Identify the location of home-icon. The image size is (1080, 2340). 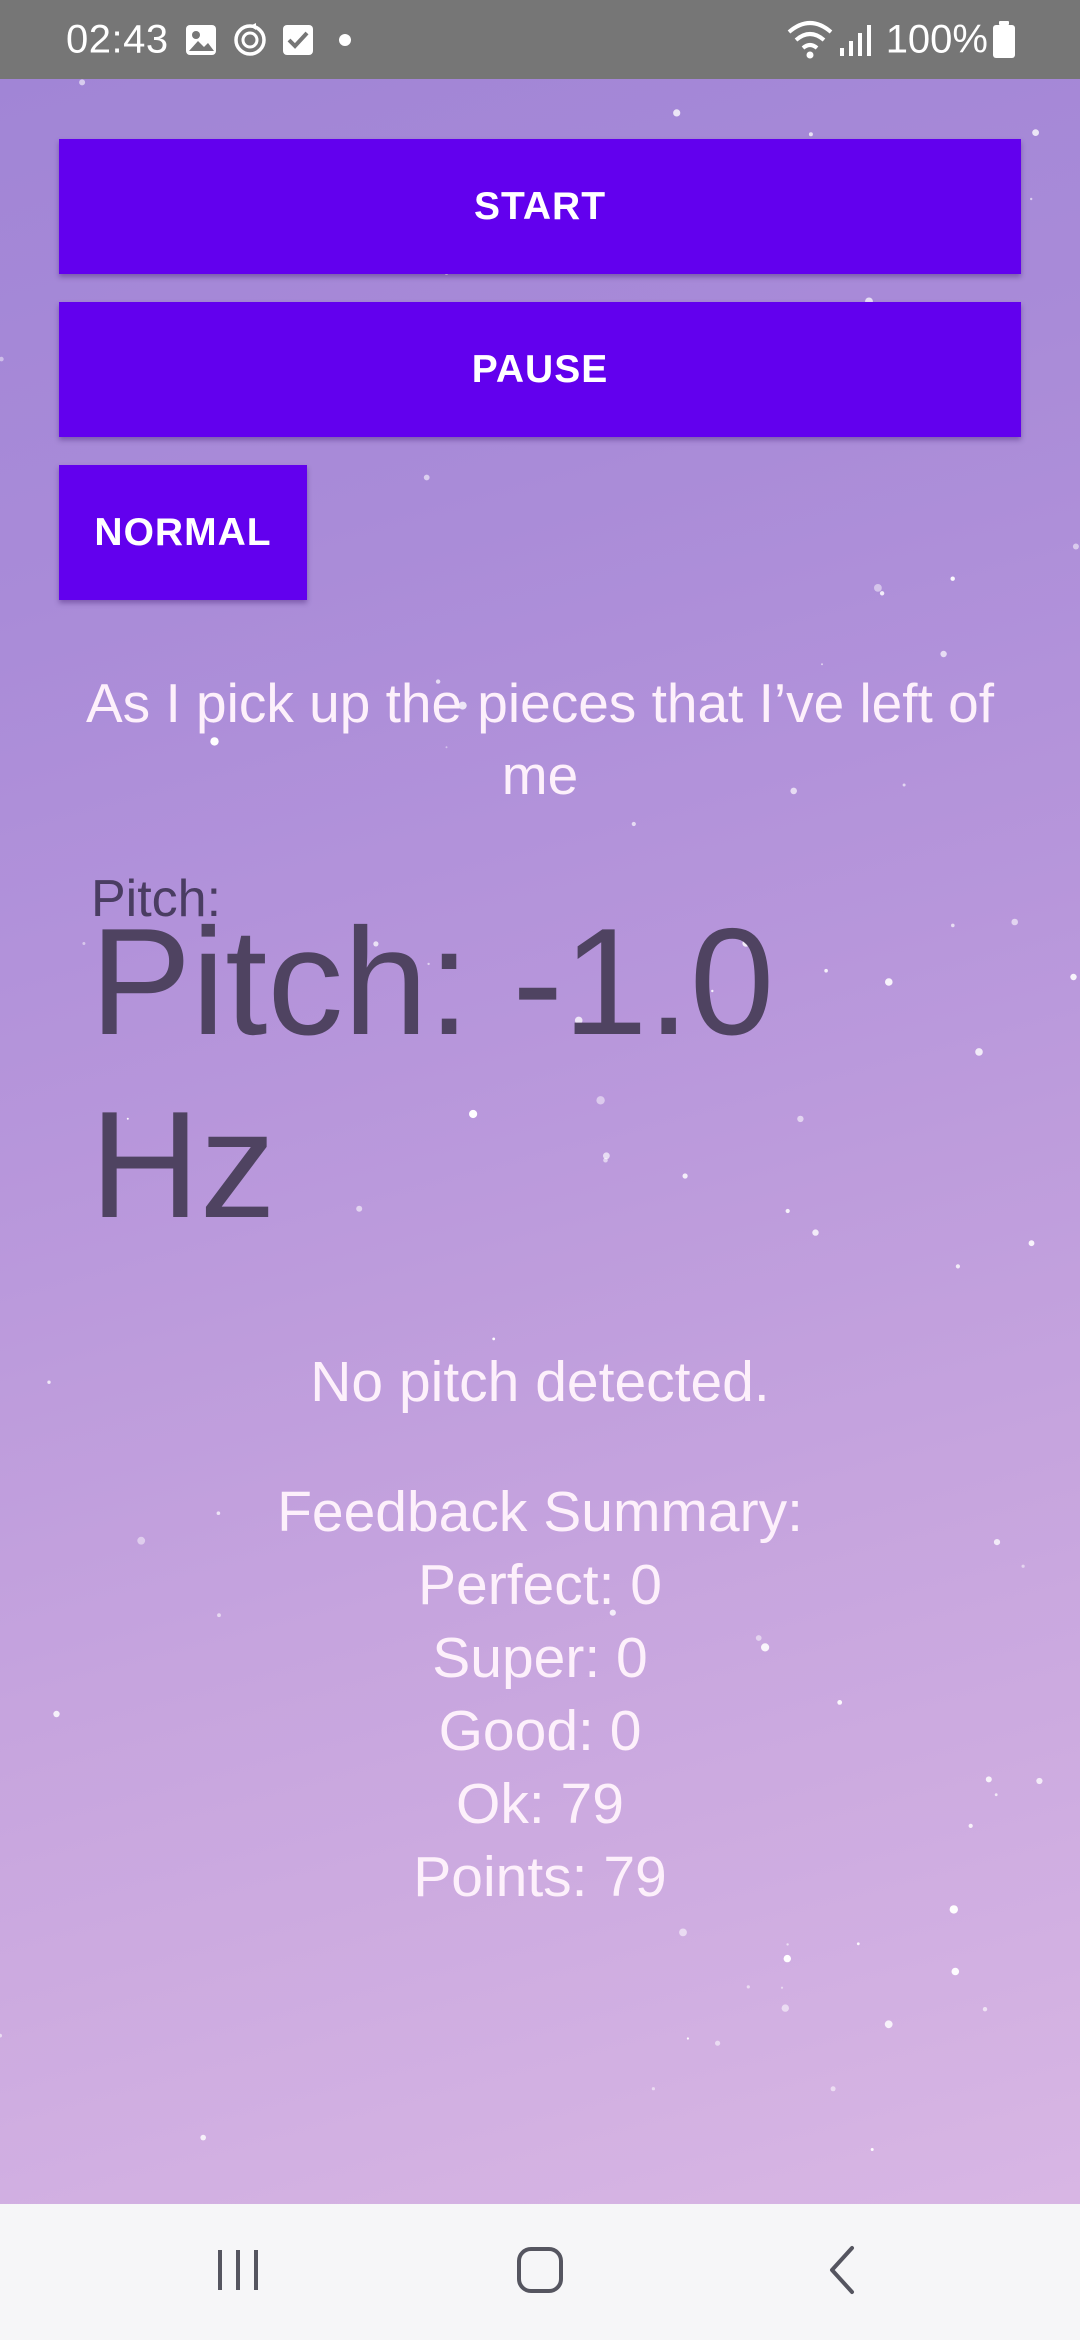
(540, 2272).